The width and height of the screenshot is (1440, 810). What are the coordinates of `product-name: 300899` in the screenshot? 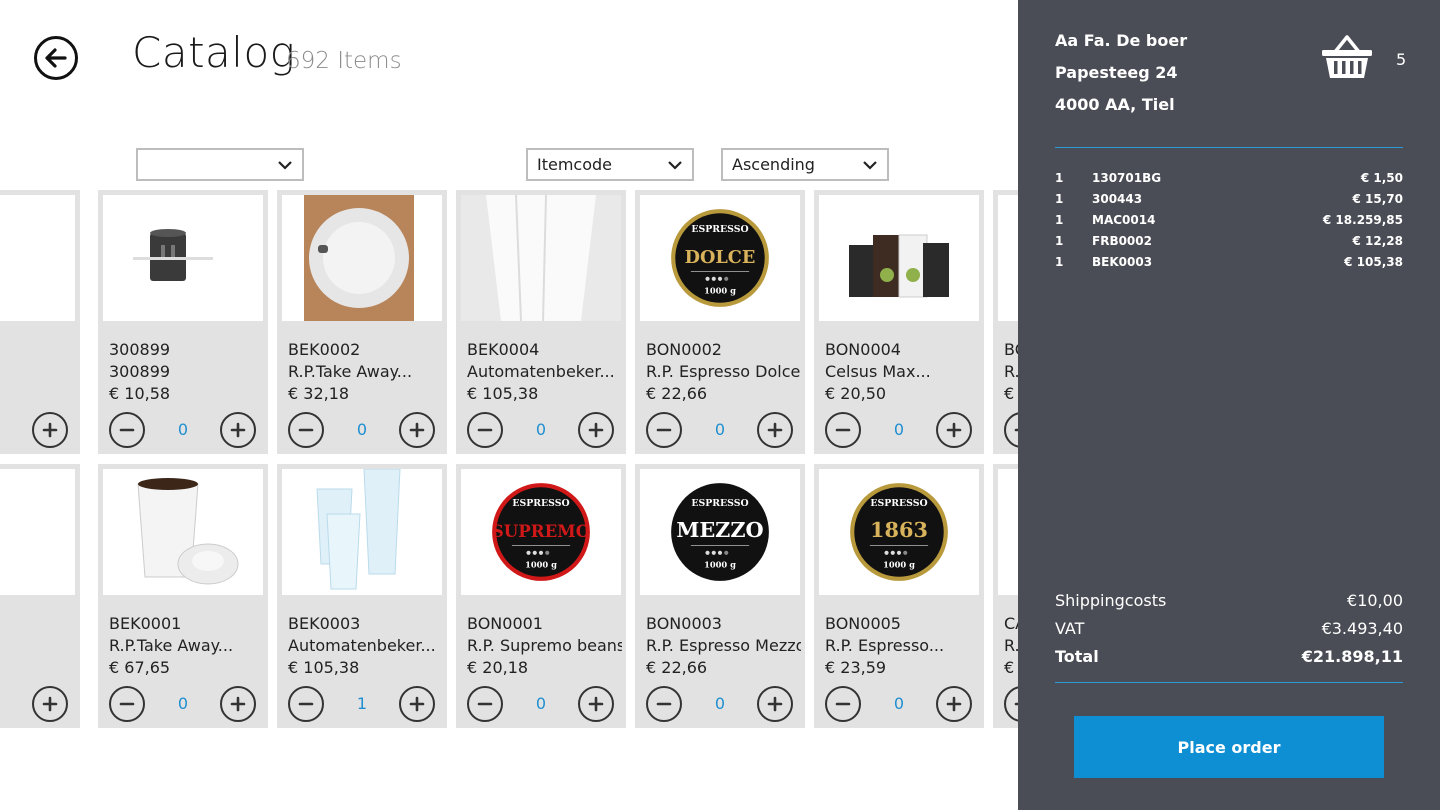 It's located at (140, 371).